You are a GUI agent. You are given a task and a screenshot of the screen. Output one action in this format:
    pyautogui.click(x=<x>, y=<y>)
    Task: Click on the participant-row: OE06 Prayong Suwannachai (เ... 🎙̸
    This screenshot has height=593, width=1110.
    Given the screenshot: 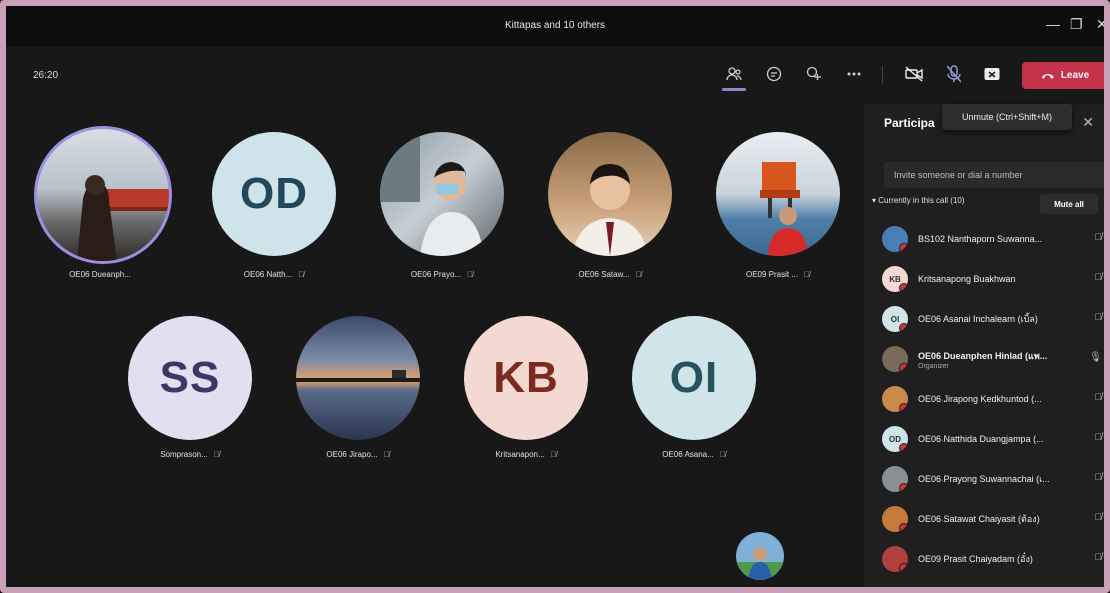 What is the action you would take?
    pyautogui.click(x=993, y=479)
    